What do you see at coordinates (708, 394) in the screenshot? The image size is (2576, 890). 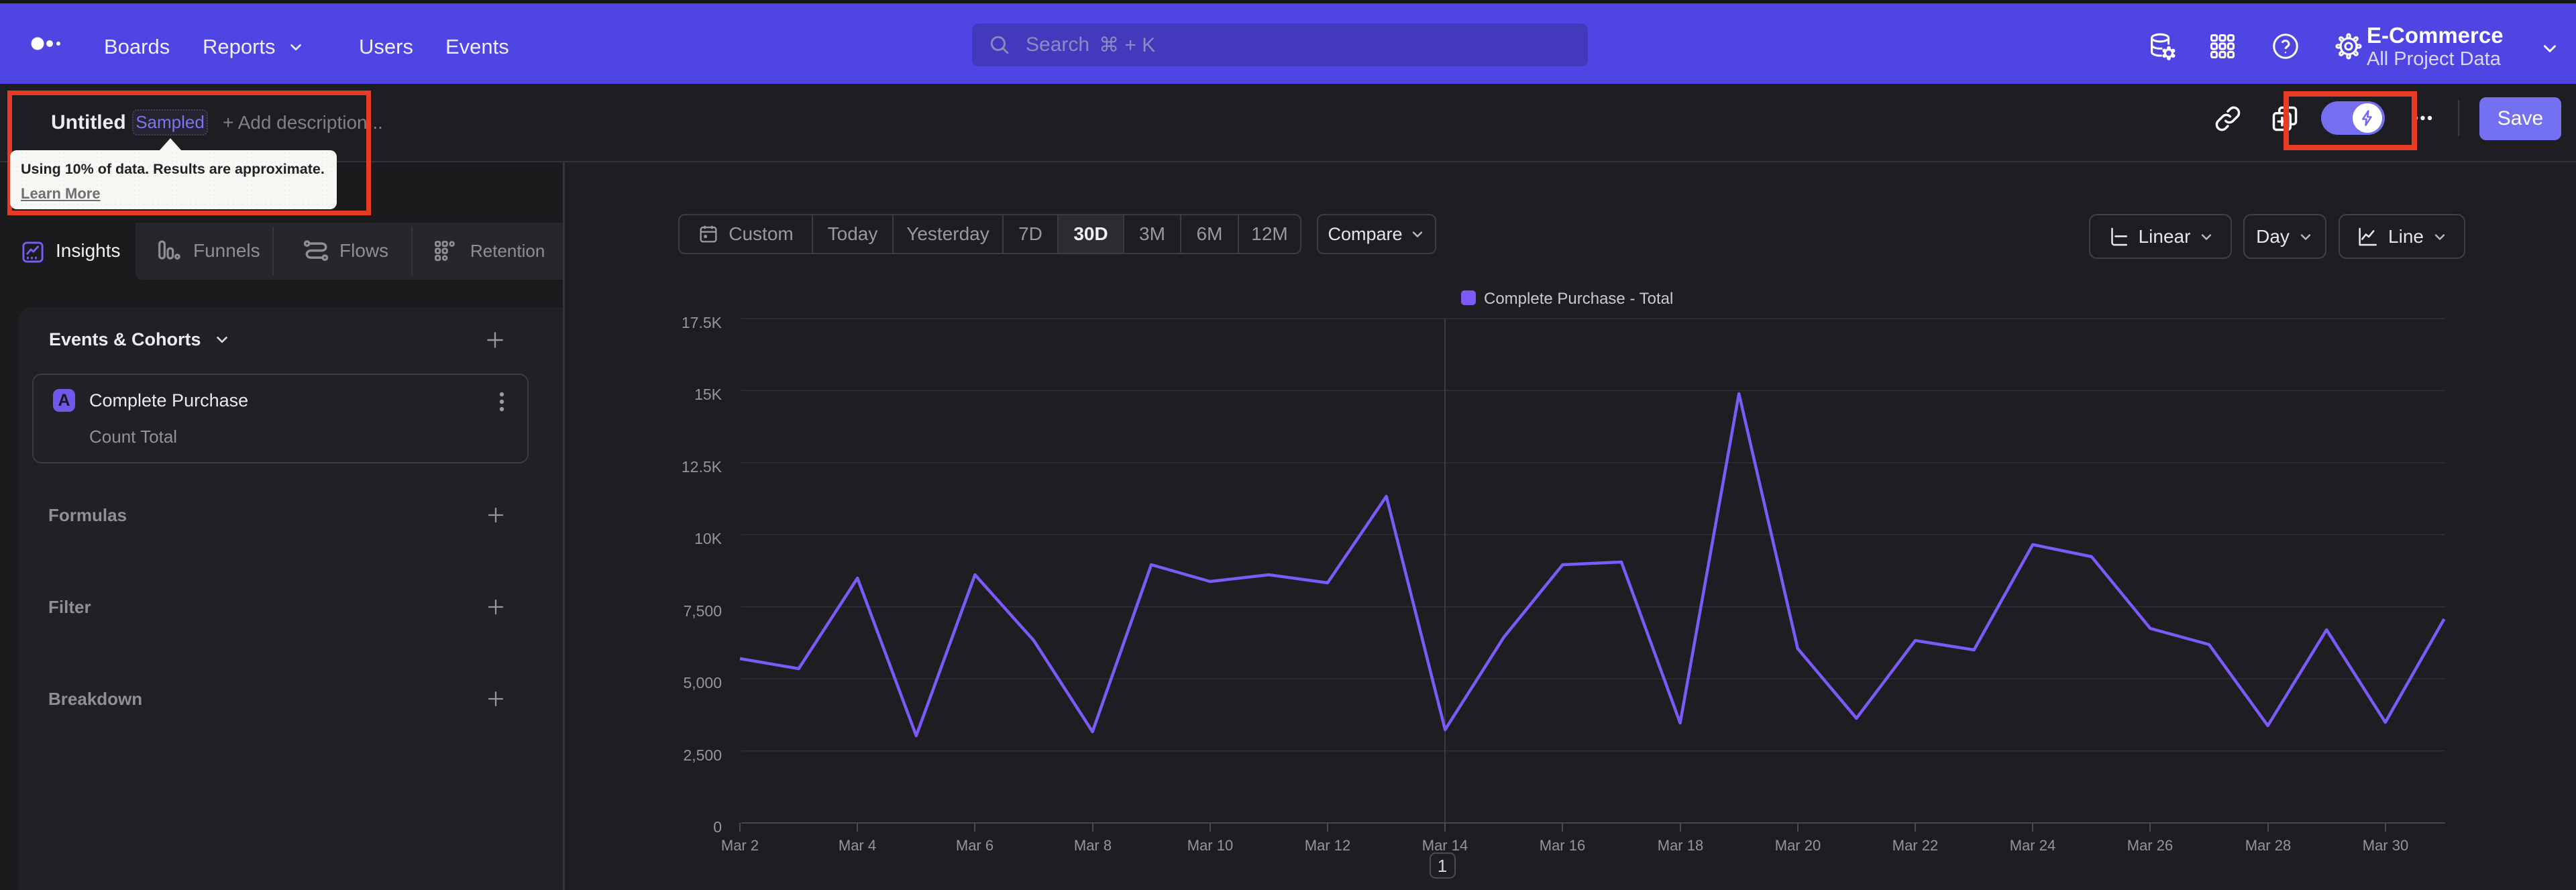 I see `svg-text: 15K` at bounding box center [708, 394].